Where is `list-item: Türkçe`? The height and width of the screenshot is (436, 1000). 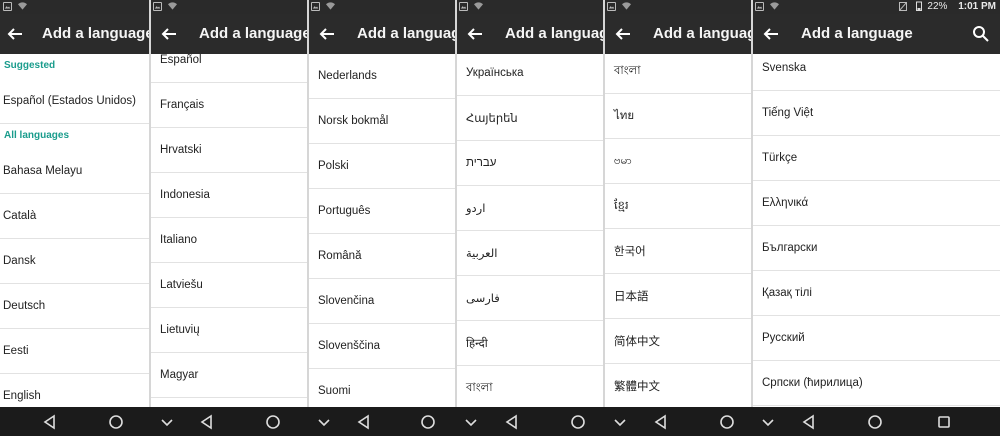 list-item: Türkçe is located at coordinates (876, 158).